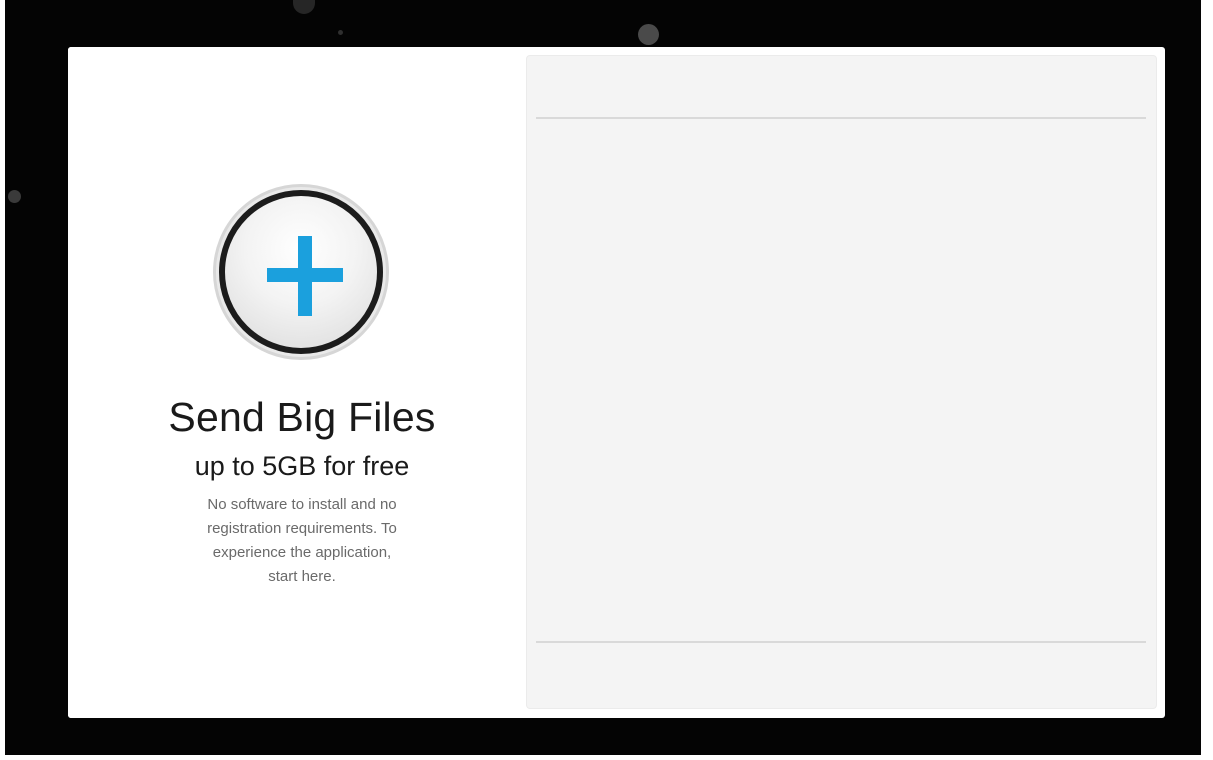 The width and height of the screenshot is (1213, 760). Describe the element at coordinates (302, 504) in the screenshot. I see `description-line: No software to install and no` at that location.